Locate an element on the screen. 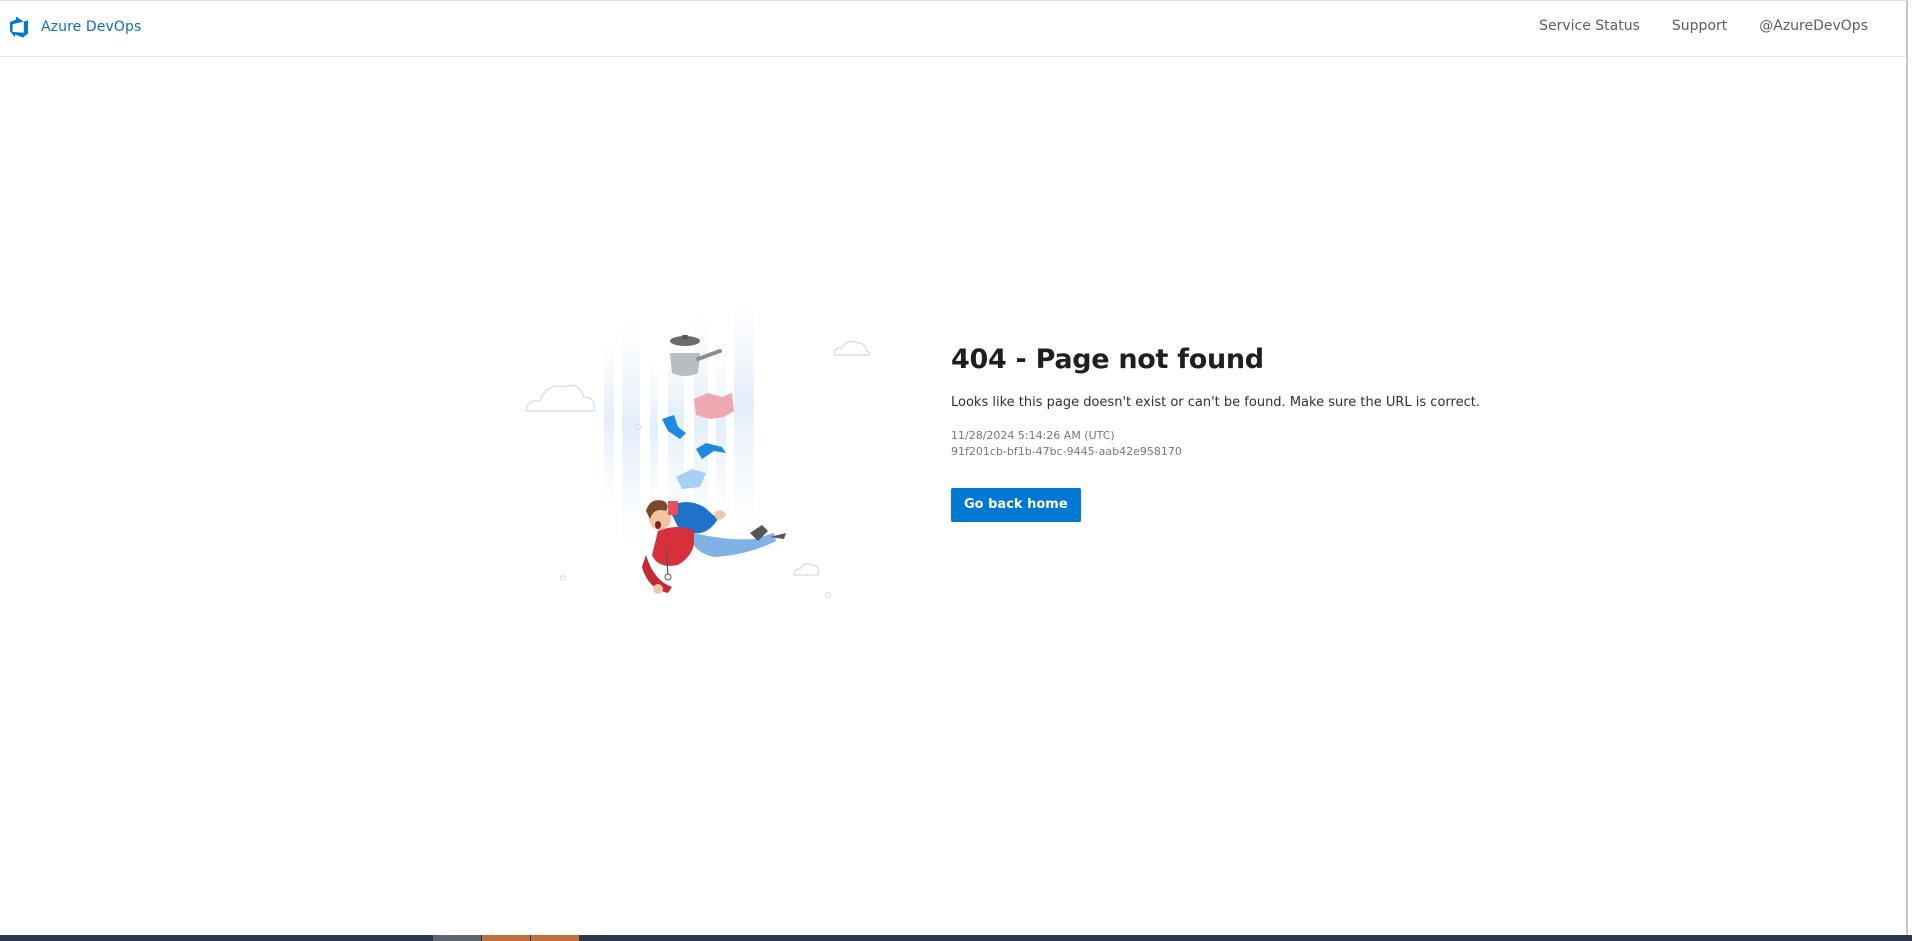 The height and width of the screenshot is (941, 1912). support-link: Support is located at coordinates (1699, 26).